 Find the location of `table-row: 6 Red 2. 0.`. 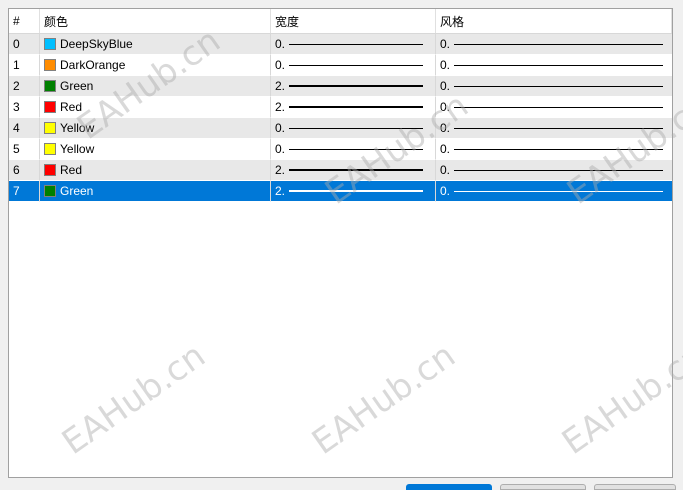

table-row: 6 Red 2. 0. is located at coordinates (340, 170).